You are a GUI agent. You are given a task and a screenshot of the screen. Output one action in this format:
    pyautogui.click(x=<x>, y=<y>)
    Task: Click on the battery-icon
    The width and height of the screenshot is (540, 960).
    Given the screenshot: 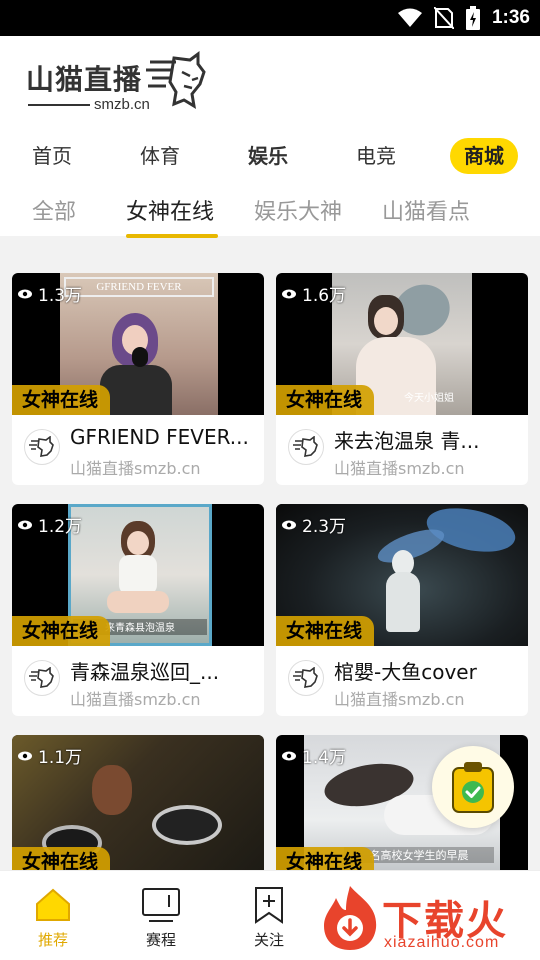 What is the action you would take?
    pyautogui.click(x=472, y=18)
    